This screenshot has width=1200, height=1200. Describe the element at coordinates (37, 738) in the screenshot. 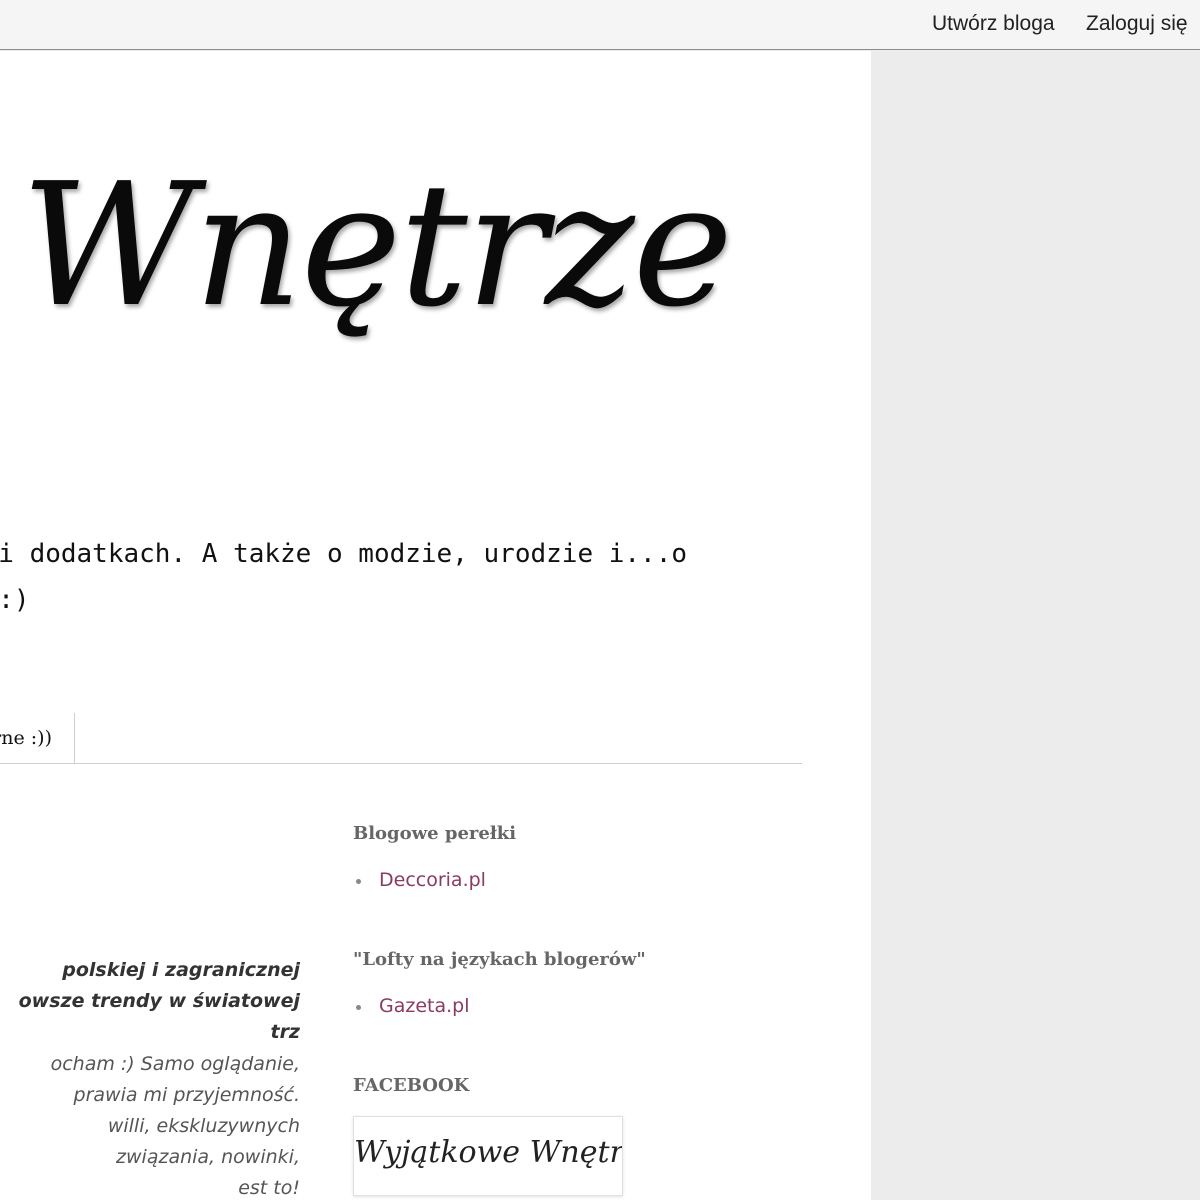

I see `tab-page: rne :))` at that location.